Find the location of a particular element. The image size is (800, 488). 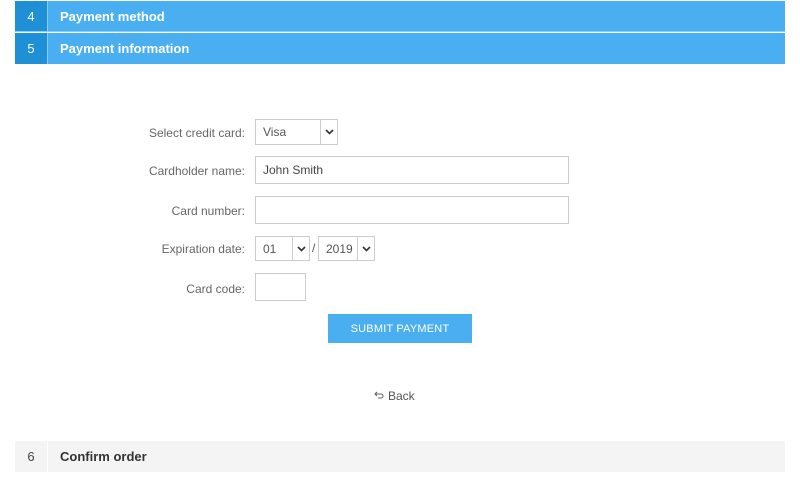

card-number-input is located at coordinates (412, 210).